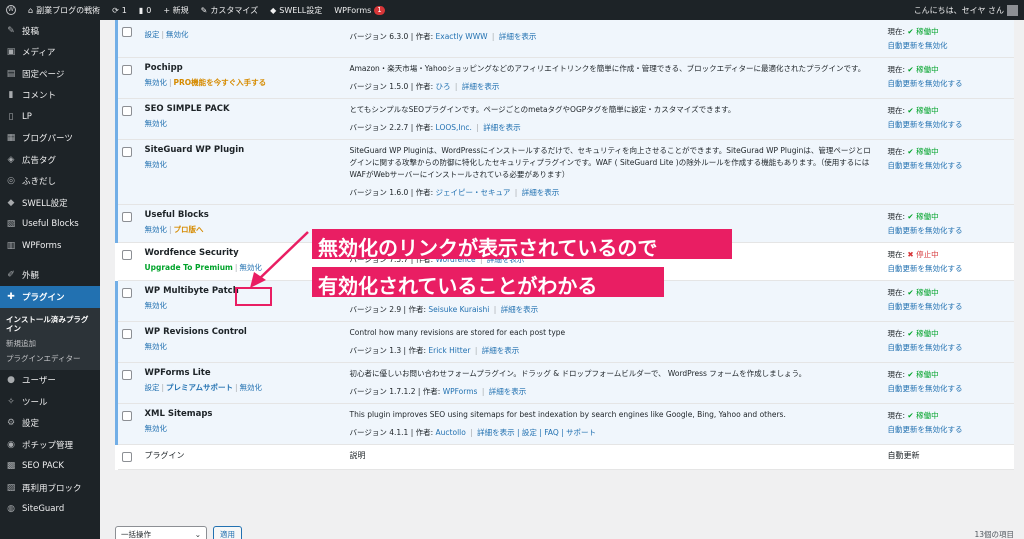 This screenshot has width=1024, height=539. I want to click on sidebar-item-9: ▧ Useful Blocks, so click(50, 225).